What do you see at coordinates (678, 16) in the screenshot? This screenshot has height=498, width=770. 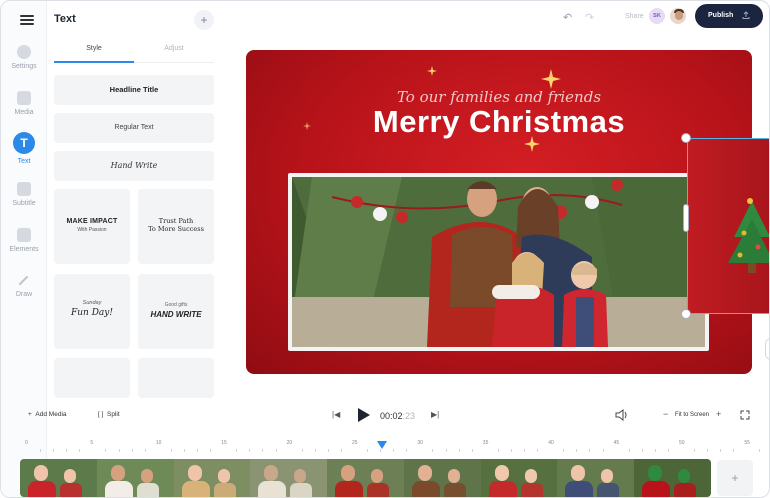 I see `user-avatar` at bounding box center [678, 16].